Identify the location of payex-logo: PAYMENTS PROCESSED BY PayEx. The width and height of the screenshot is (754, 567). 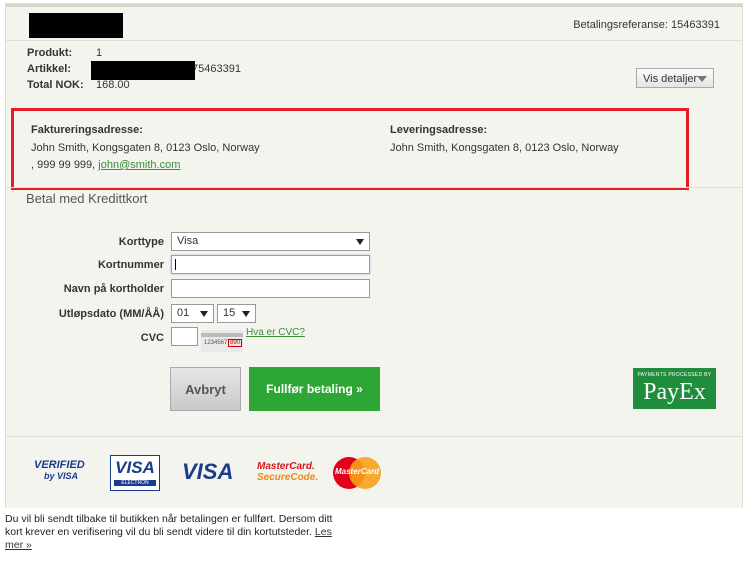
(674, 388).